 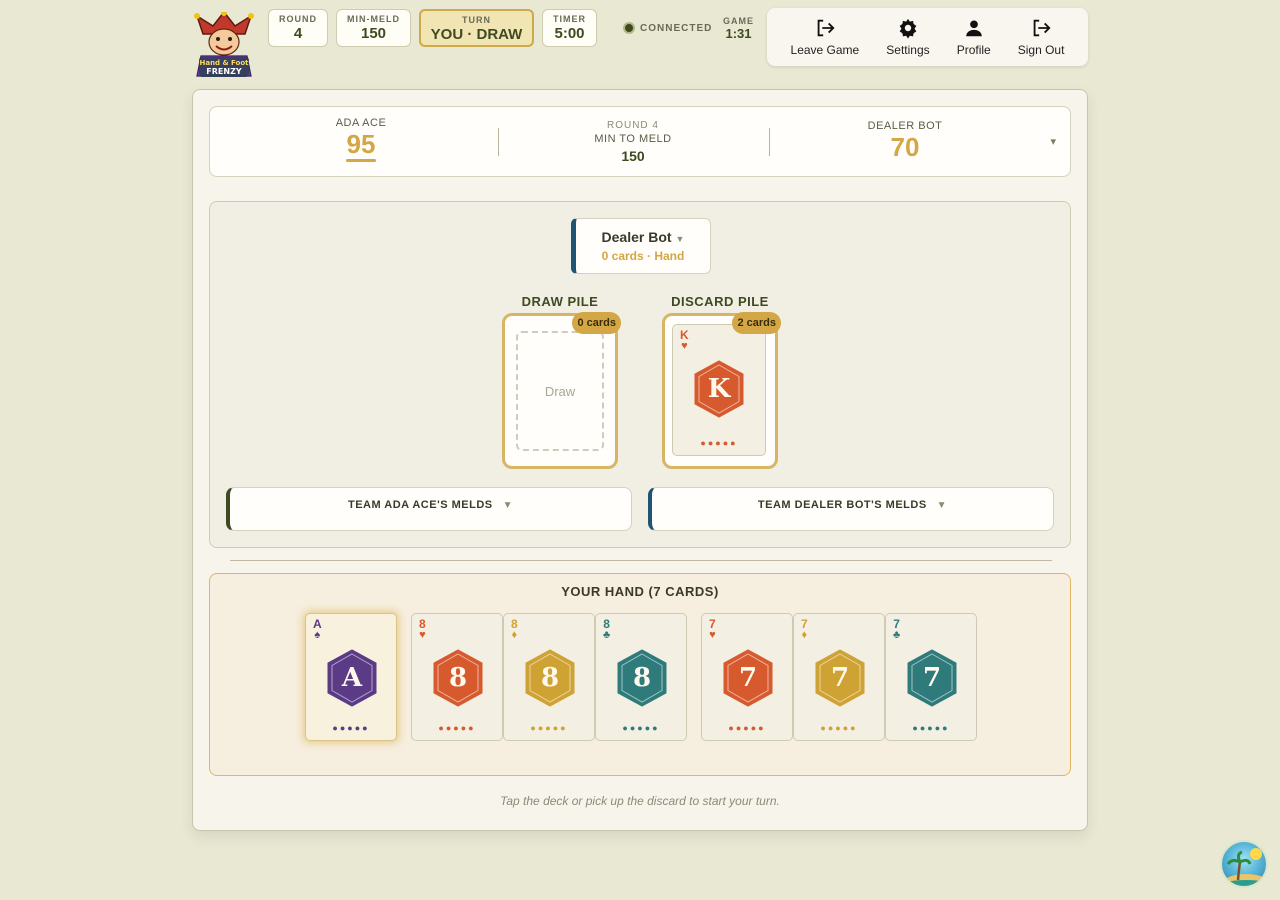 I want to click on discard-top-card: K ♥ K ●●●●●, so click(x=719, y=390).